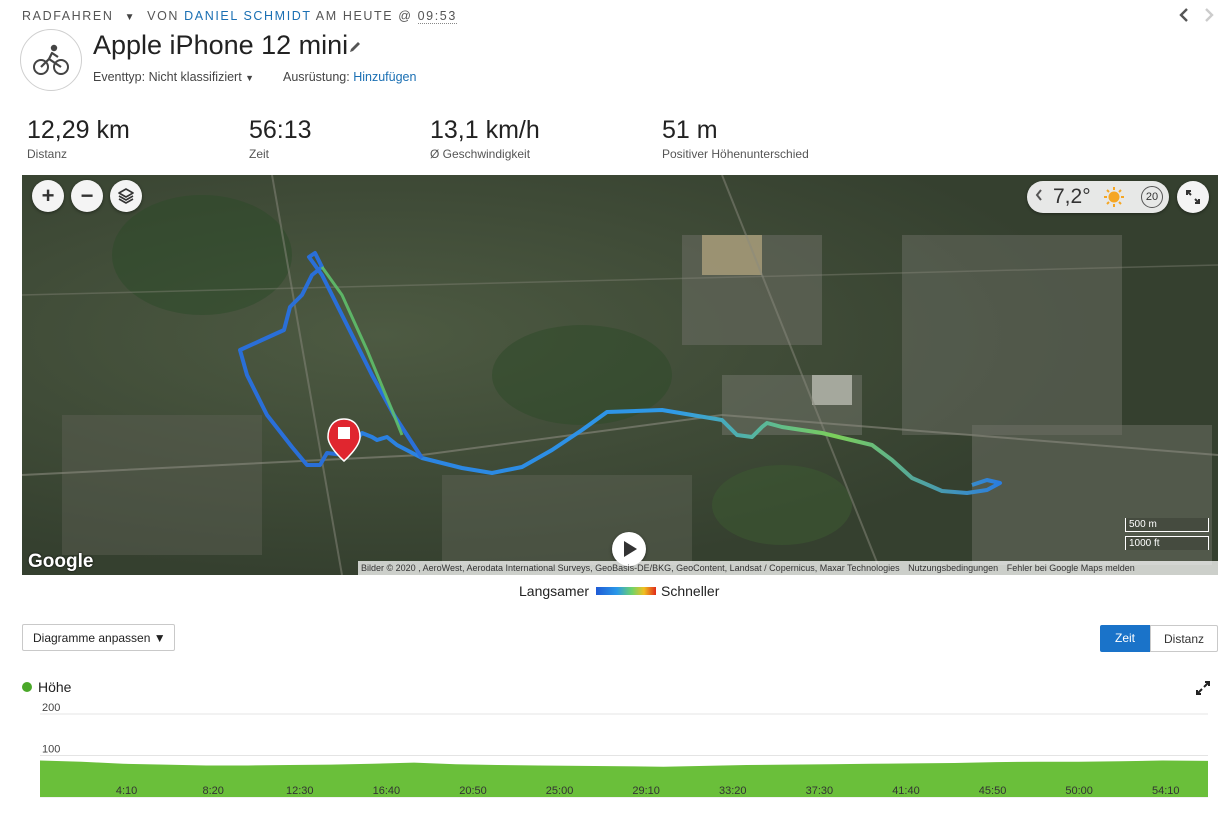  I want to click on scale-imperial: 1000 ft, so click(1167, 543).